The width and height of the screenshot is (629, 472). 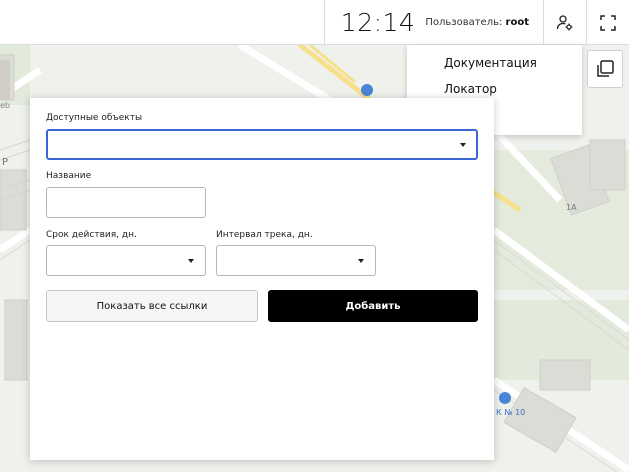 I want to click on user-label: Пользователь:, so click(x=464, y=22).